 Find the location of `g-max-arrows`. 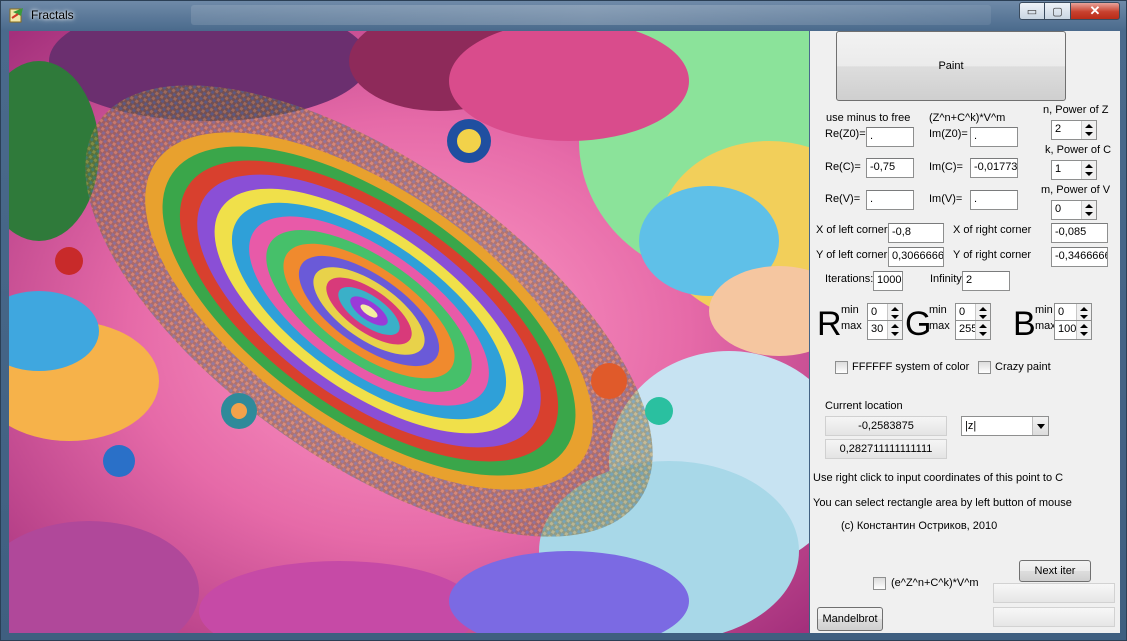

g-max-arrows is located at coordinates (982, 330).